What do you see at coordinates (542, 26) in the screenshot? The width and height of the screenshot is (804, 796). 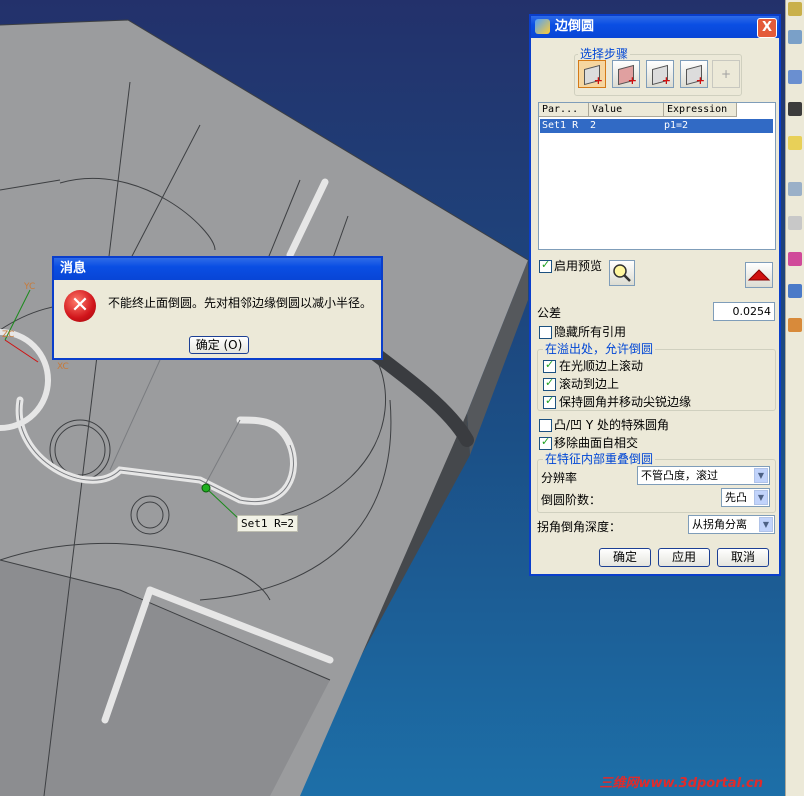 I see `edge-blend-icon` at bounding box center [542, 26].